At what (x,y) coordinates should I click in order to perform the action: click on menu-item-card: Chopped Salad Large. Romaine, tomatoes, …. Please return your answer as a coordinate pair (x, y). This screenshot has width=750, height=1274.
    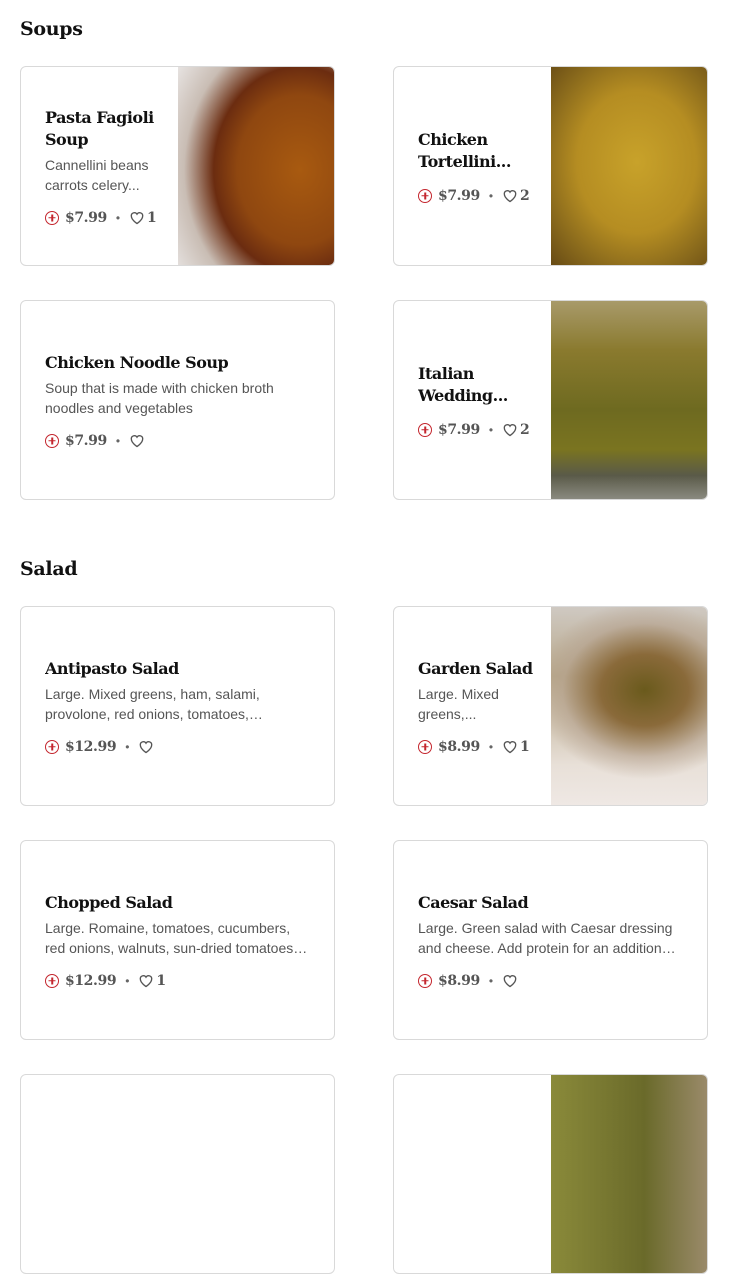
    Looking at the image, I should click on (177, 940).